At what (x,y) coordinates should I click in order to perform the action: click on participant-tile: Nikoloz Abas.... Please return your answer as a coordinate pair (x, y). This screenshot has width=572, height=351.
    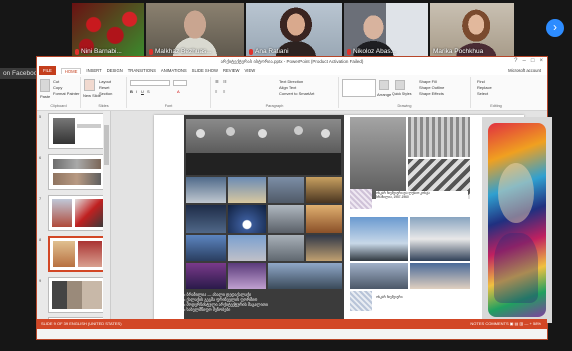
    Looking at the image, I should click on (386, 30).